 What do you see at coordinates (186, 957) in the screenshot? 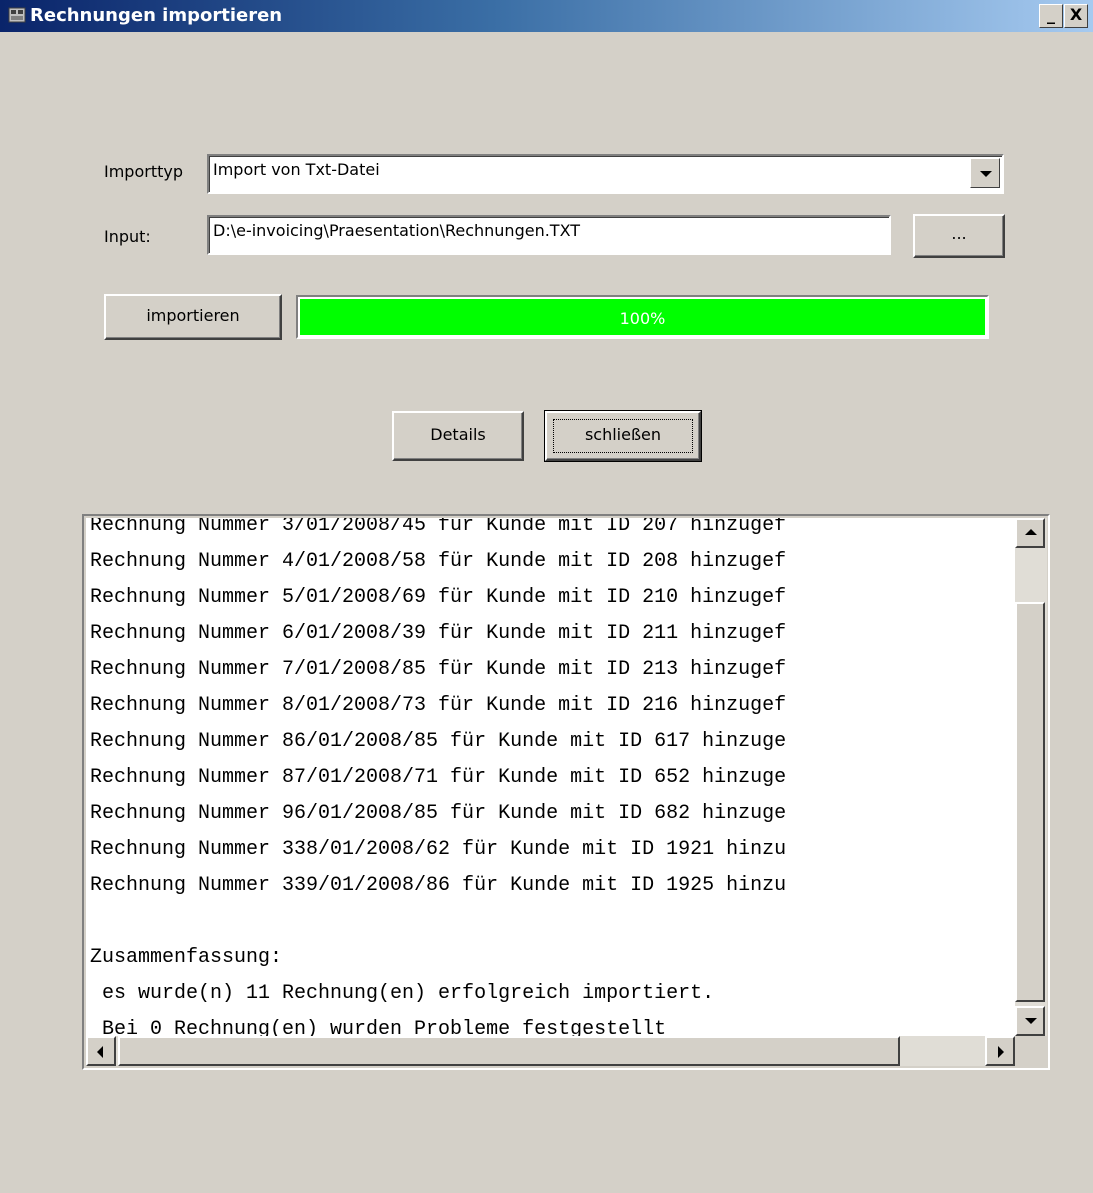
I see `log-line: Zusammenfassung:` at bounding box center [186, 957].